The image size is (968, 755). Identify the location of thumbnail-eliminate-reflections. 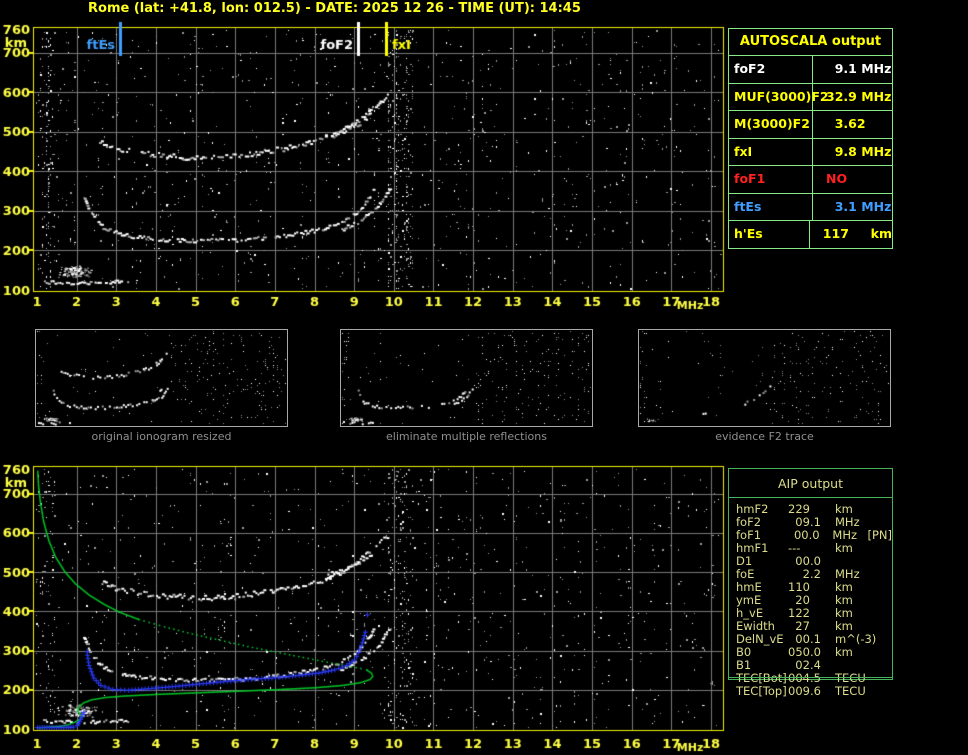
(466, 378).